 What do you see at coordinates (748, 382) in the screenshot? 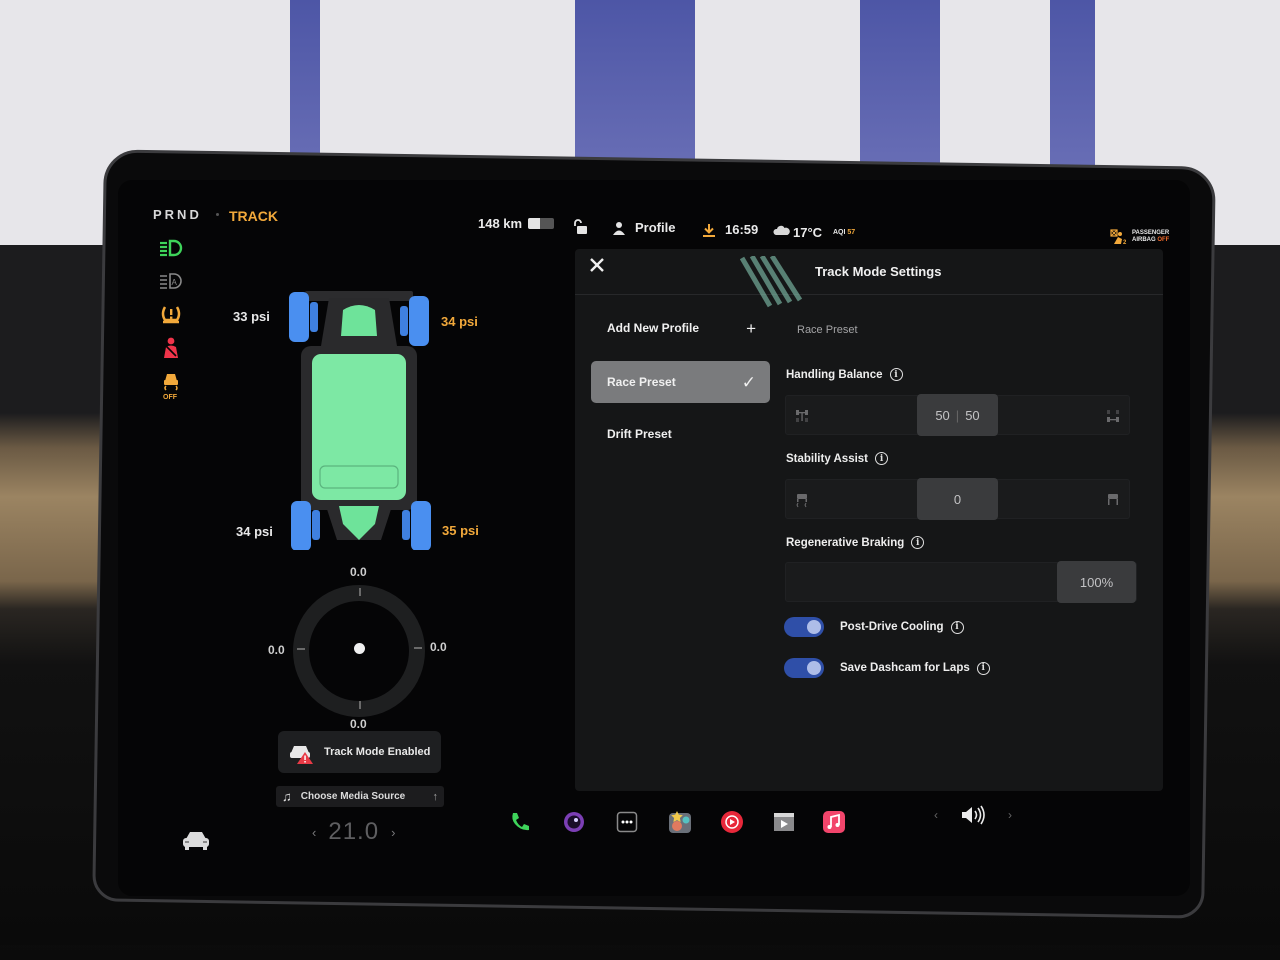
I see `checkmark-icon: ✓` at bounding box center [748, 382].